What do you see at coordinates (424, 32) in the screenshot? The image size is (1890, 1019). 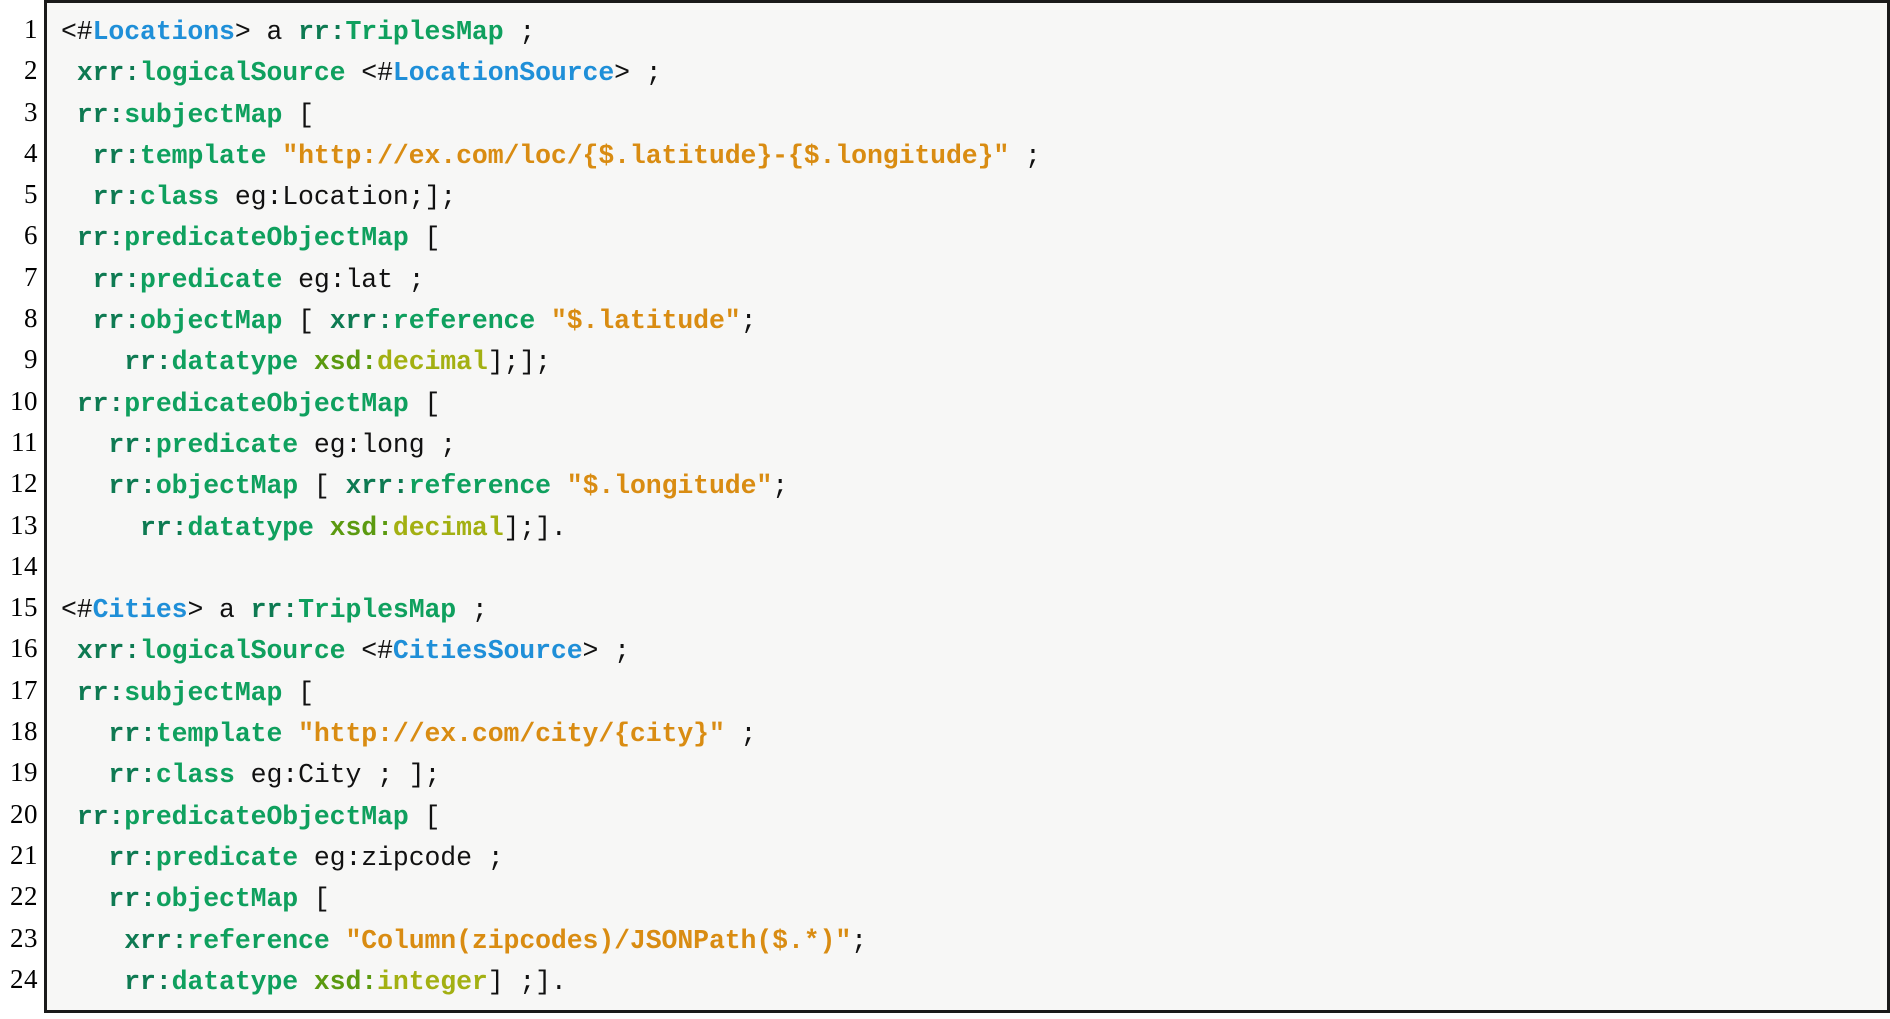 I see `code-token-name: TriplesMap` at bounding box center [424, 32].